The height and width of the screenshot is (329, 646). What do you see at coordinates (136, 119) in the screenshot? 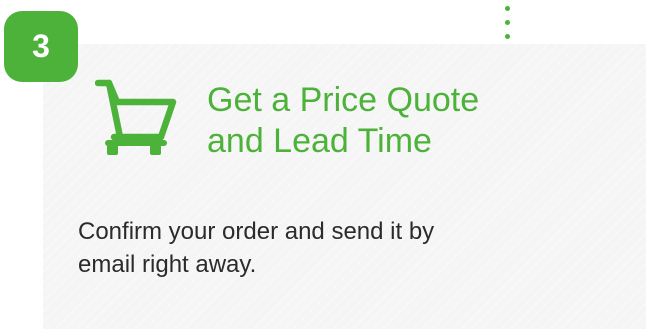
I see `shopping-cart-icon` at bounding box center [136, 119].